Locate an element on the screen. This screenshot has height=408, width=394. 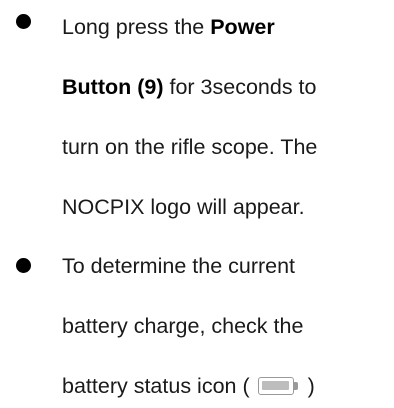
text-line: Long press the Power is located at coordinates (168, 27).